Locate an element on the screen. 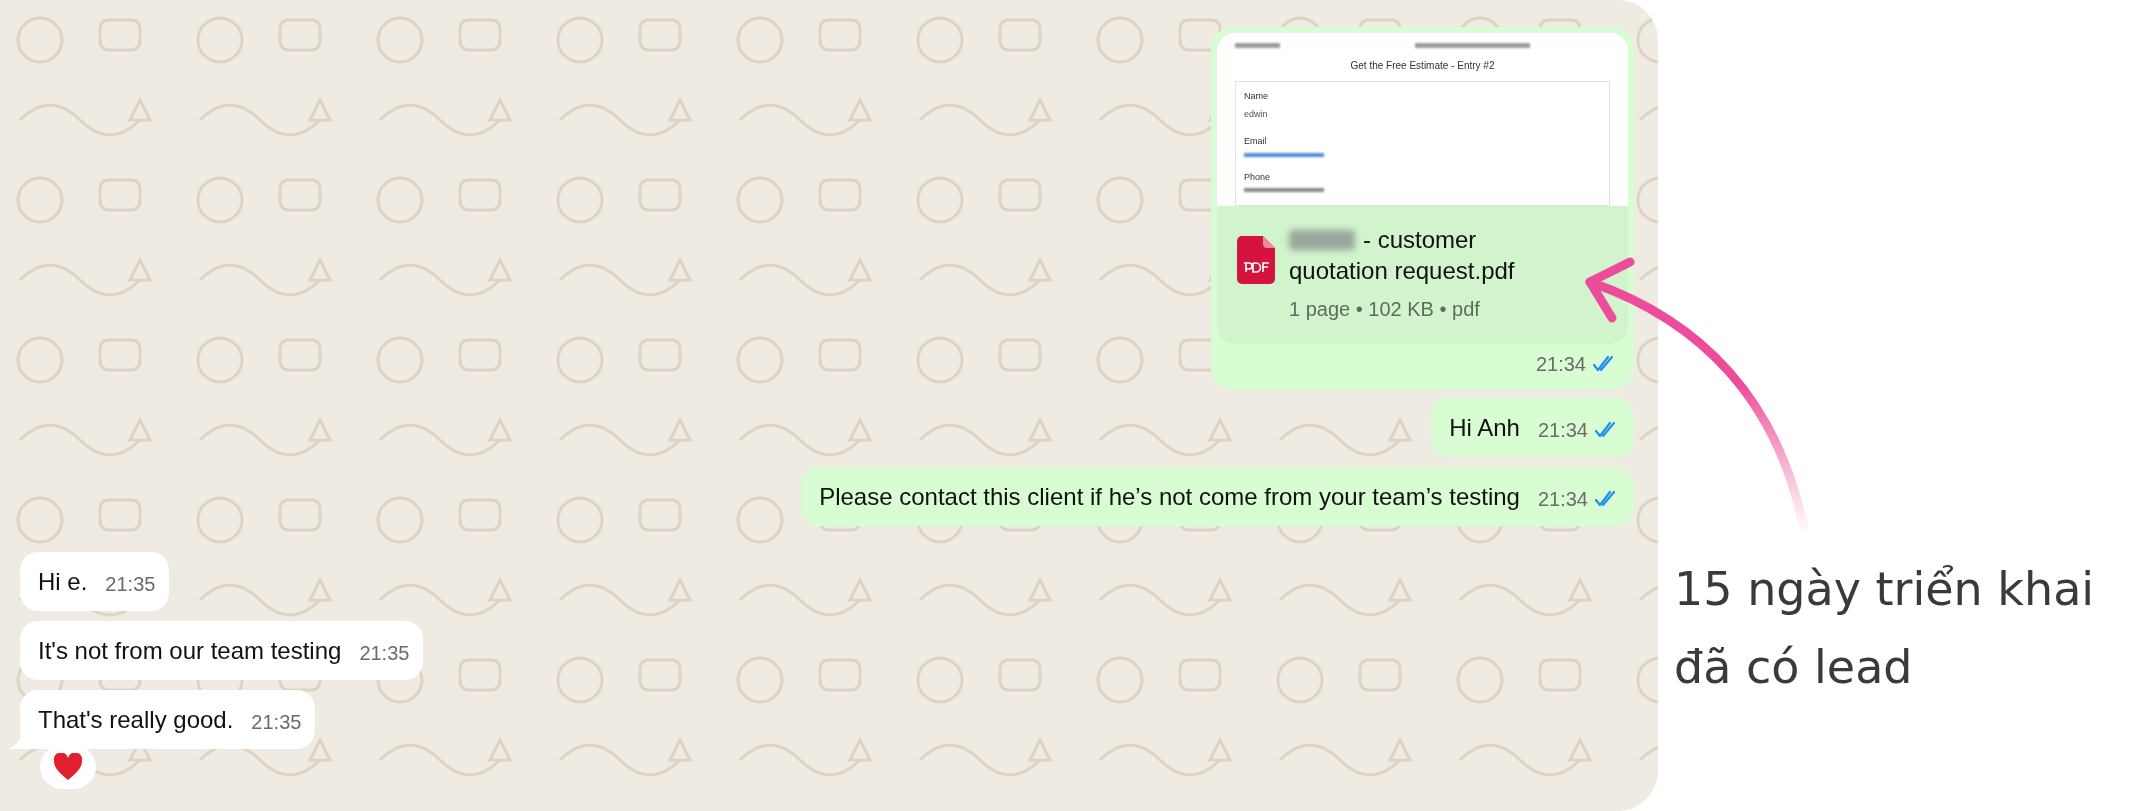 This screenshot has width=2139, height=811. message-text: It's not from our team testing is located at coordinates (190, 651).